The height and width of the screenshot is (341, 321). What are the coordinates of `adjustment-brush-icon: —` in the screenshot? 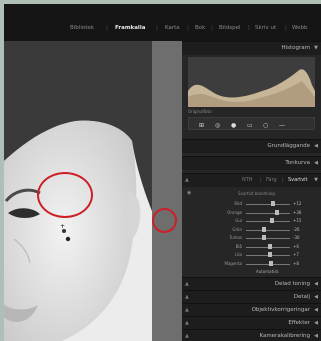 It's located at (282, 125).